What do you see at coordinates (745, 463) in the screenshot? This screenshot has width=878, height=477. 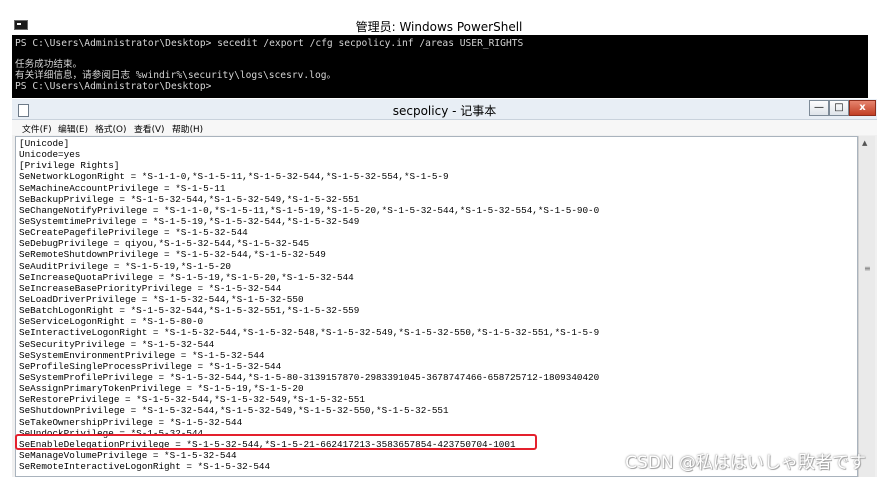 I see `watermark: CSDN @私ははいしゃ敗者です` at bounding box center [745, 463].